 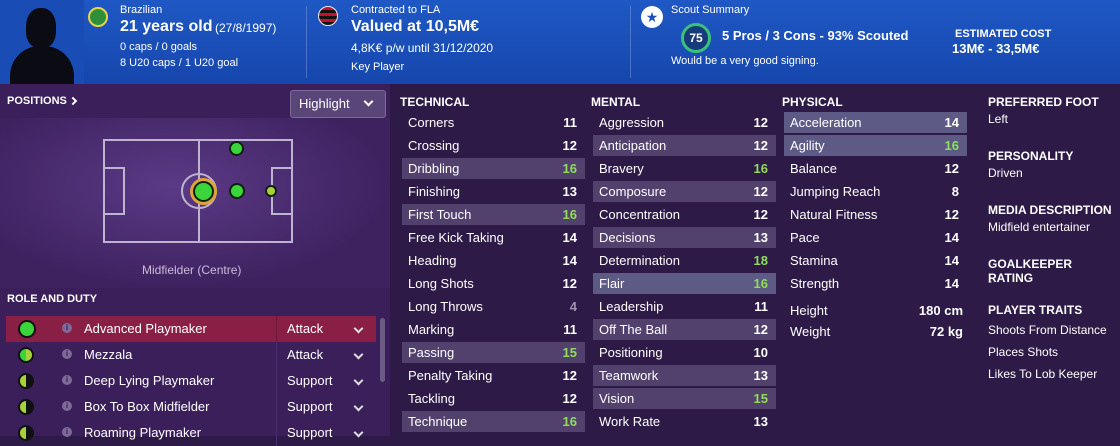 I want to click on mental-title: MENTAL, so click(x=616, y=102).